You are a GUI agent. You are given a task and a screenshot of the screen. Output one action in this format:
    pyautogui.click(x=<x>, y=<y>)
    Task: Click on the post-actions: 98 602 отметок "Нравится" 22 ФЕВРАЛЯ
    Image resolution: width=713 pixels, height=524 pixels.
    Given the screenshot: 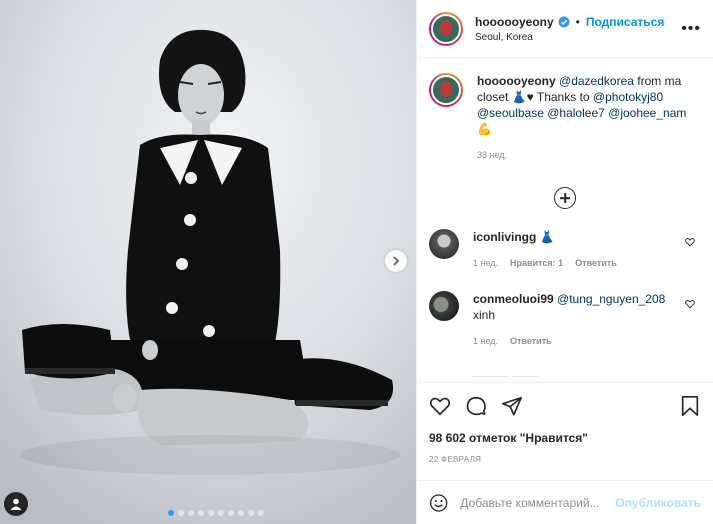 What is the action you would take?
    pyautogui.click(x=565, y=423)
    